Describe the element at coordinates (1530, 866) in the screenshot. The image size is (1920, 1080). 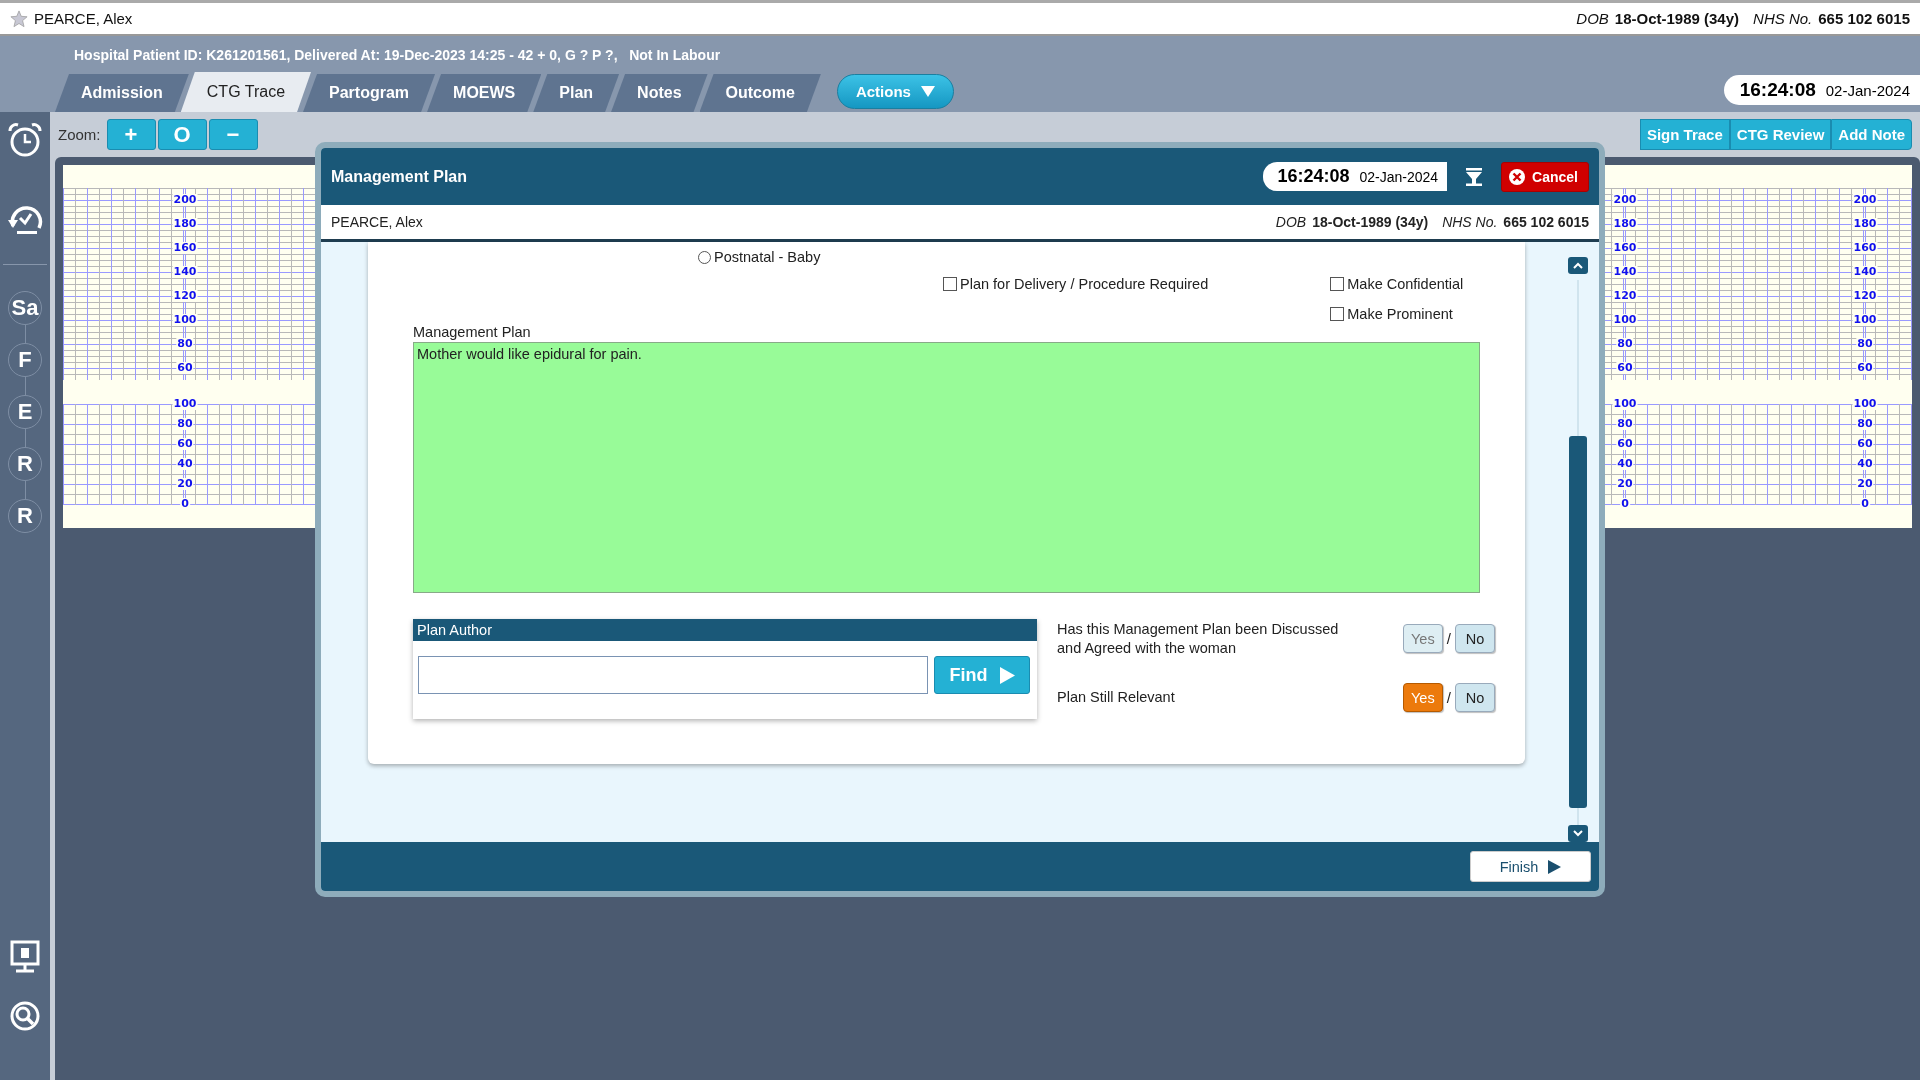
I see `finish-button: Finish` at that location.